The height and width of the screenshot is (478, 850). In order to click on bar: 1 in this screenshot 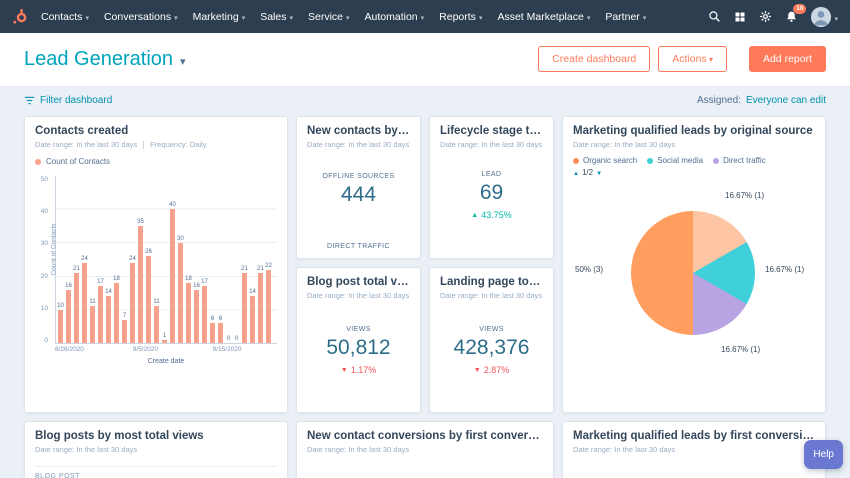, I will do `click(164, 338)`.